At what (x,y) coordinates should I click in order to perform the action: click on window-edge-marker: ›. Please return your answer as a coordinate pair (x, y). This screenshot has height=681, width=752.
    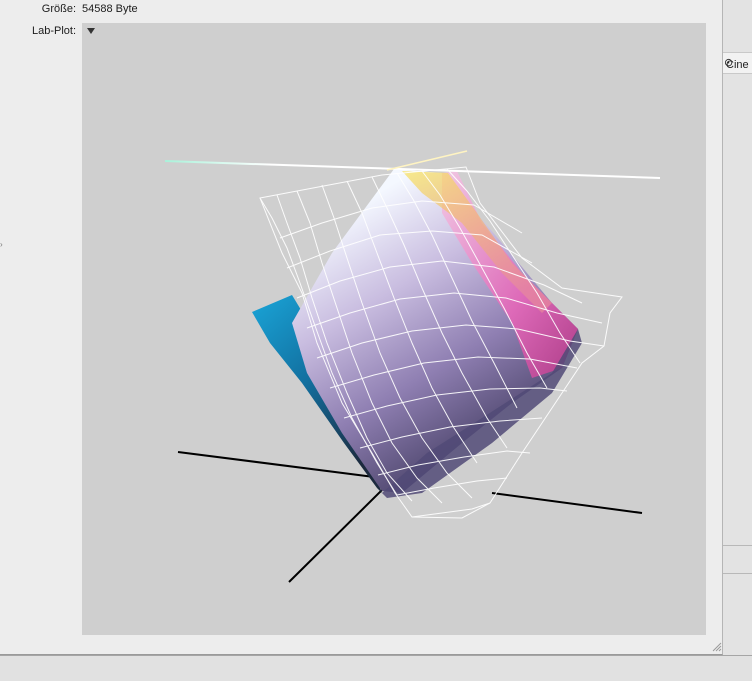
    Looking at the image, I should click on (1, 244).